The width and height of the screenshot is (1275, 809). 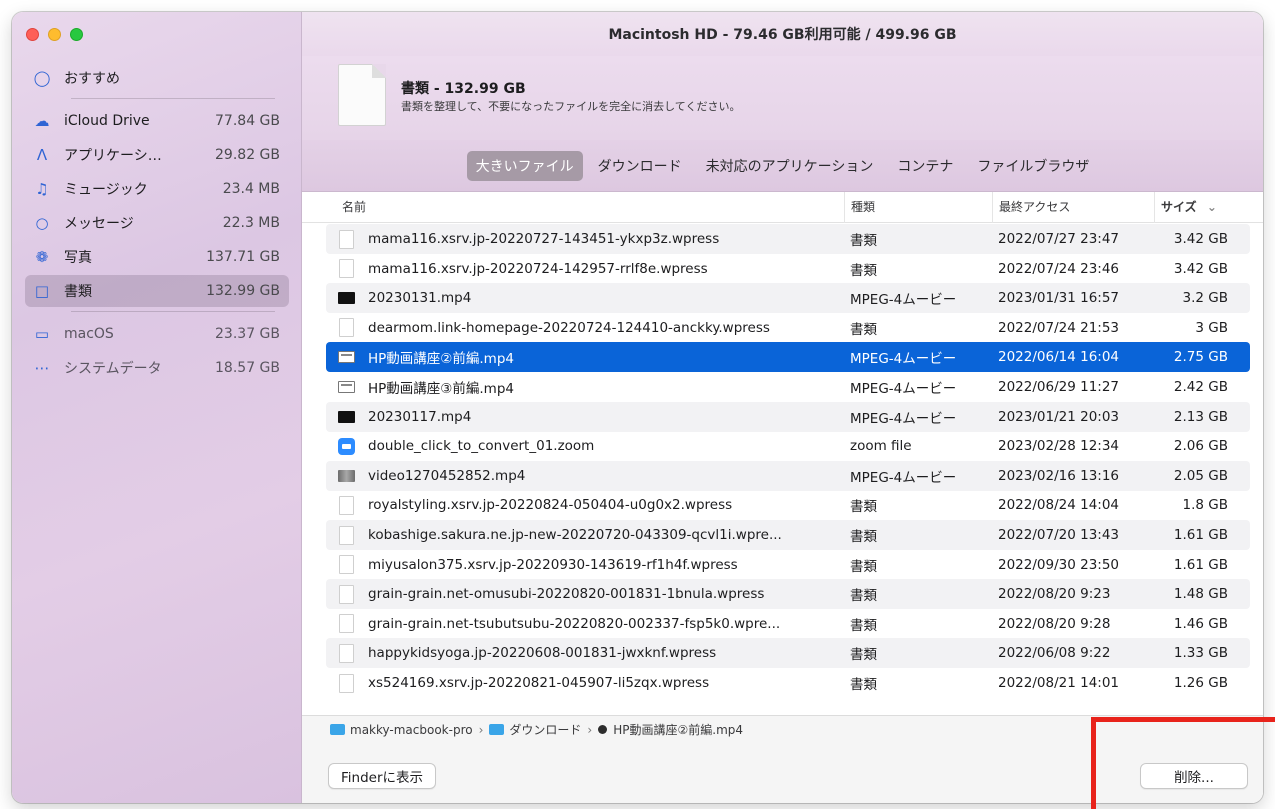 What do you see at coordinates (157, 189) in the screenshot?
I see `sidebar-item-music: ♫ ミュージック 23.4 MB` at bounding box center [157, 189].